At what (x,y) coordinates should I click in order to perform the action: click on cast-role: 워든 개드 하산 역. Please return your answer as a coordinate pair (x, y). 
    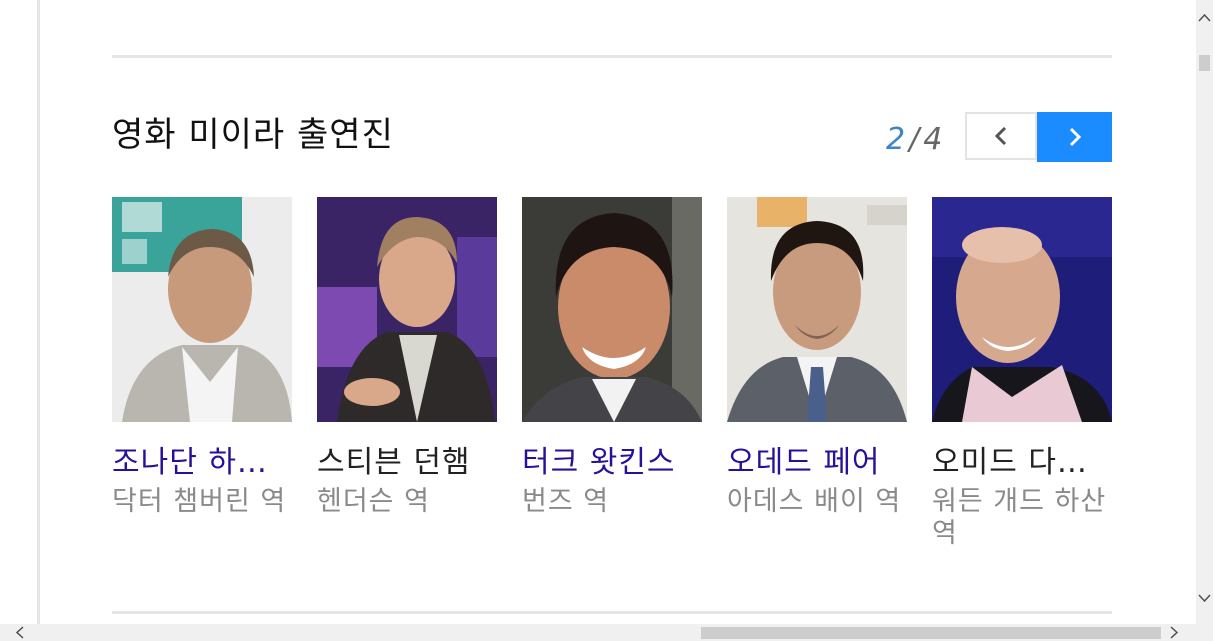
    Looking at the image, I should click on (1019, 517).